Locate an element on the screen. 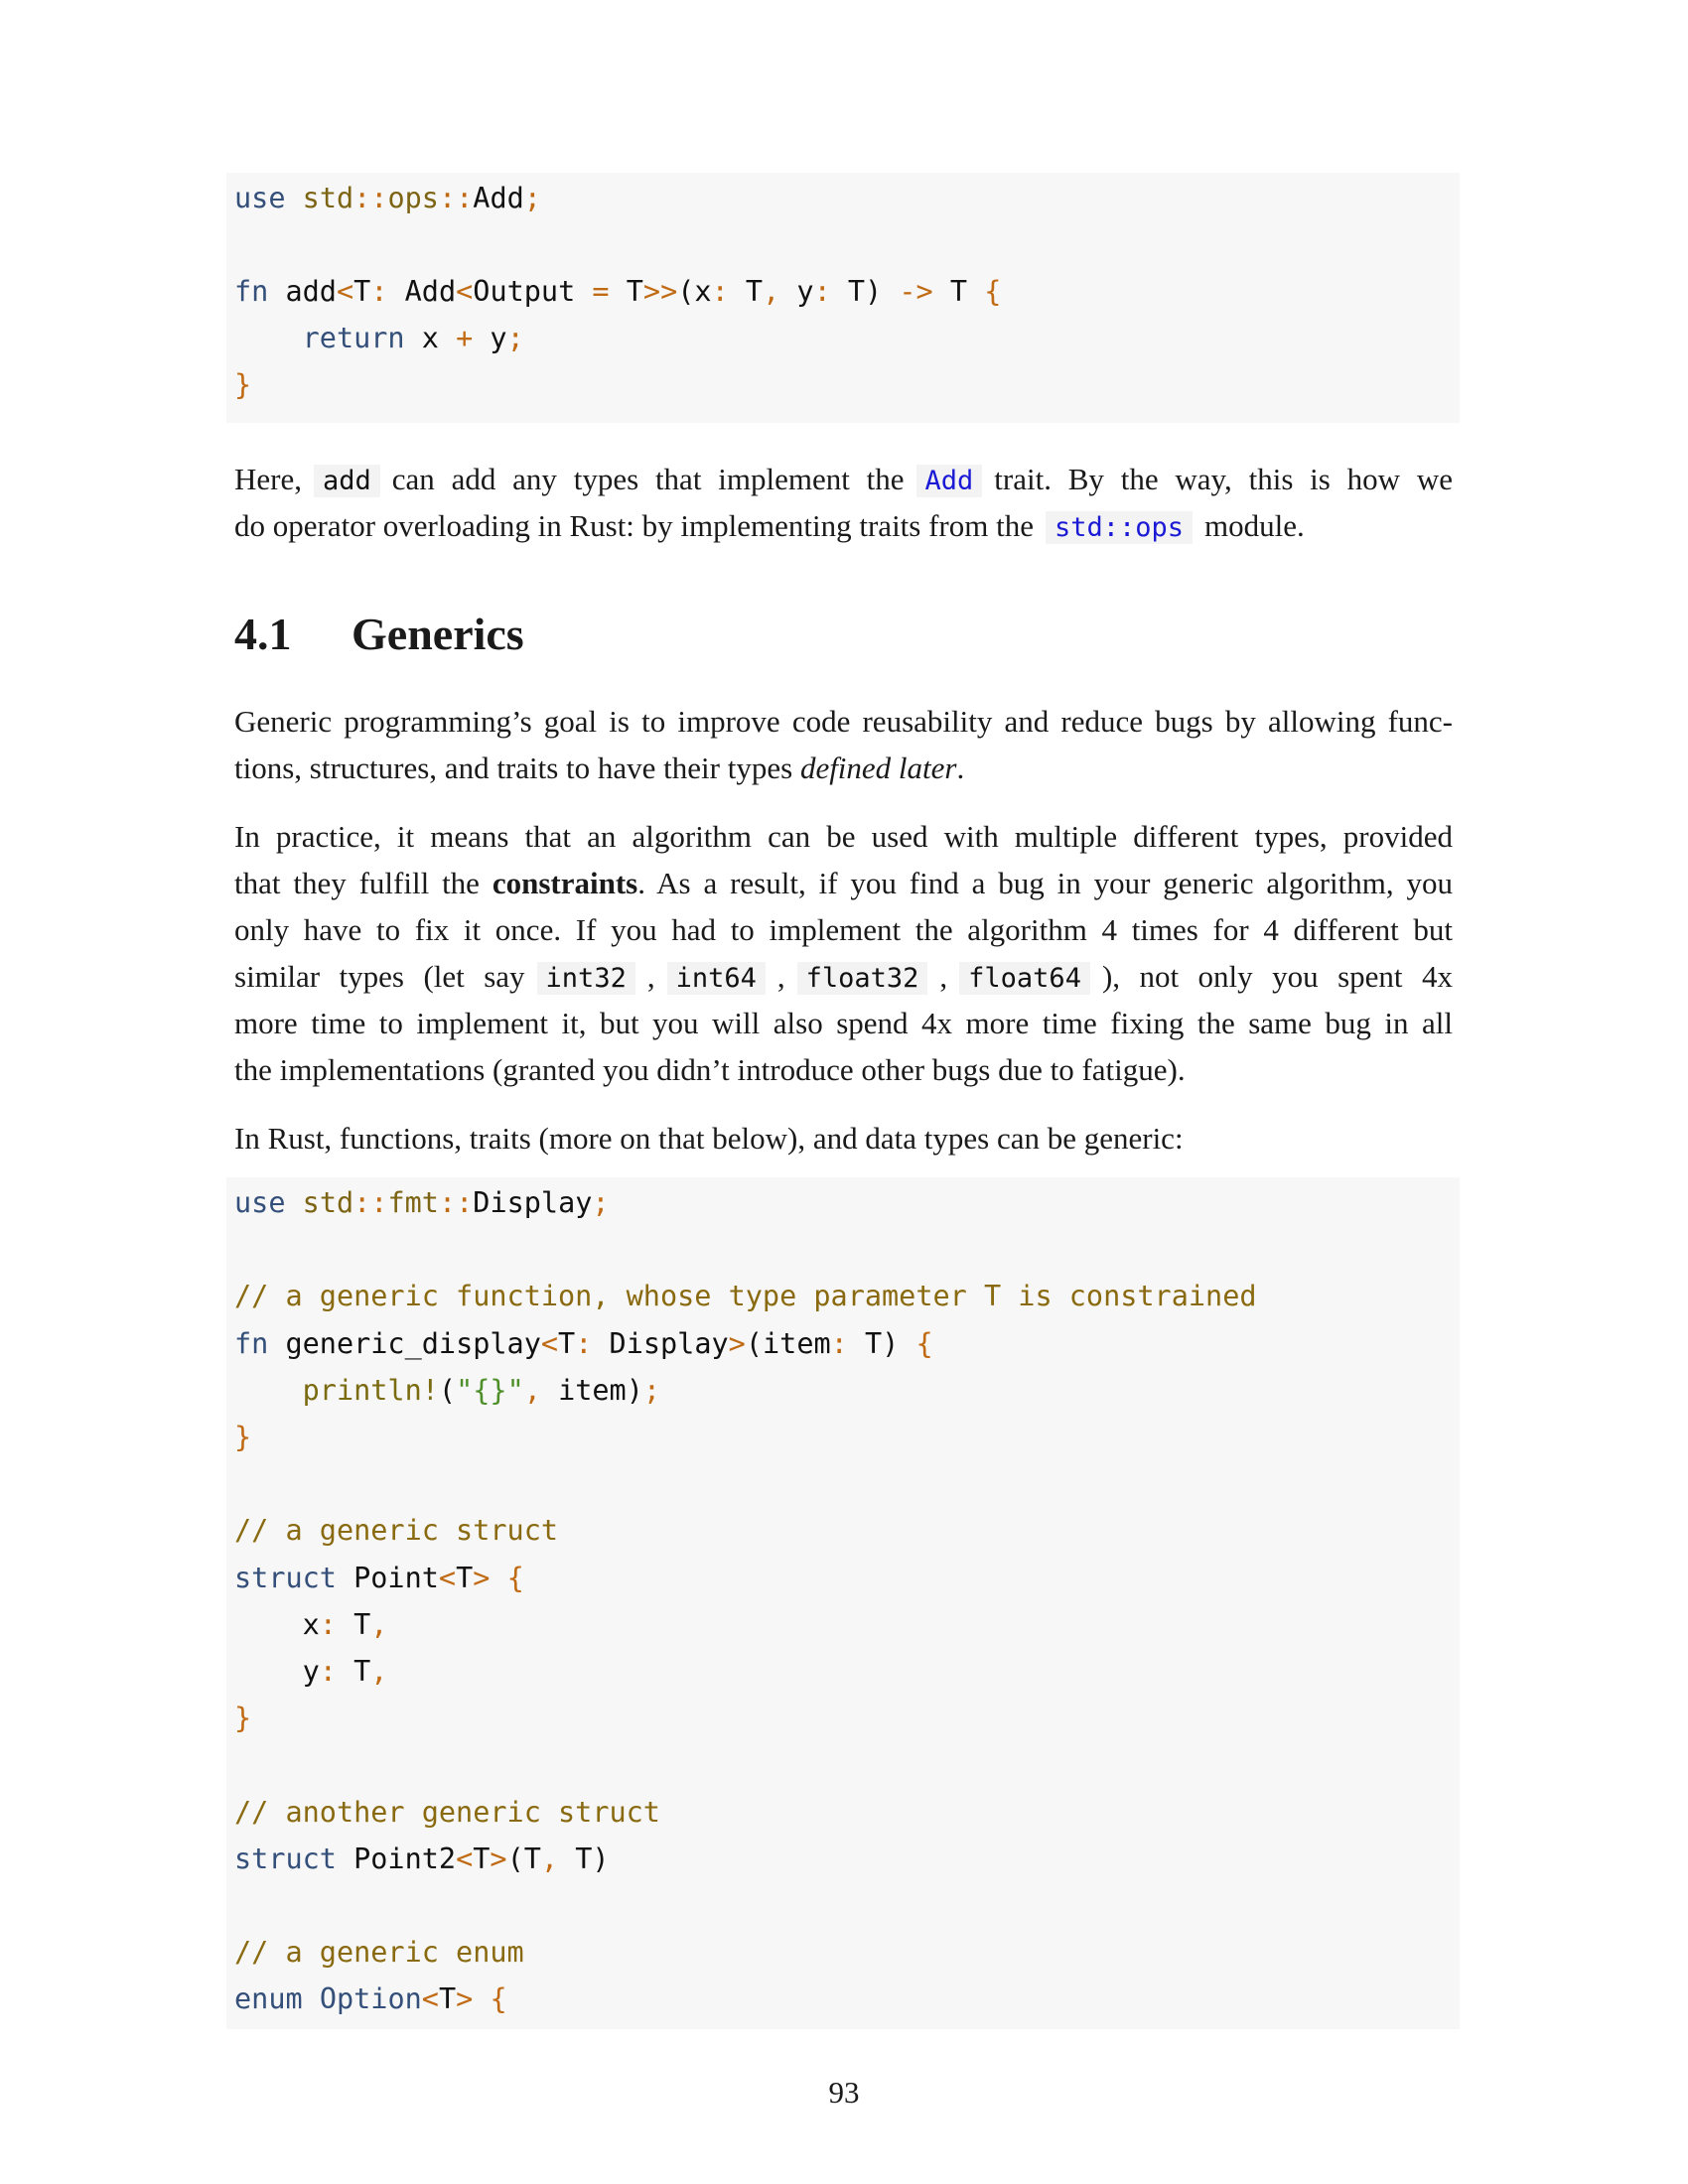 This screenshot has width=1688, height=2184. code-line: // another generic struct is located at coordinates (447, 1812).